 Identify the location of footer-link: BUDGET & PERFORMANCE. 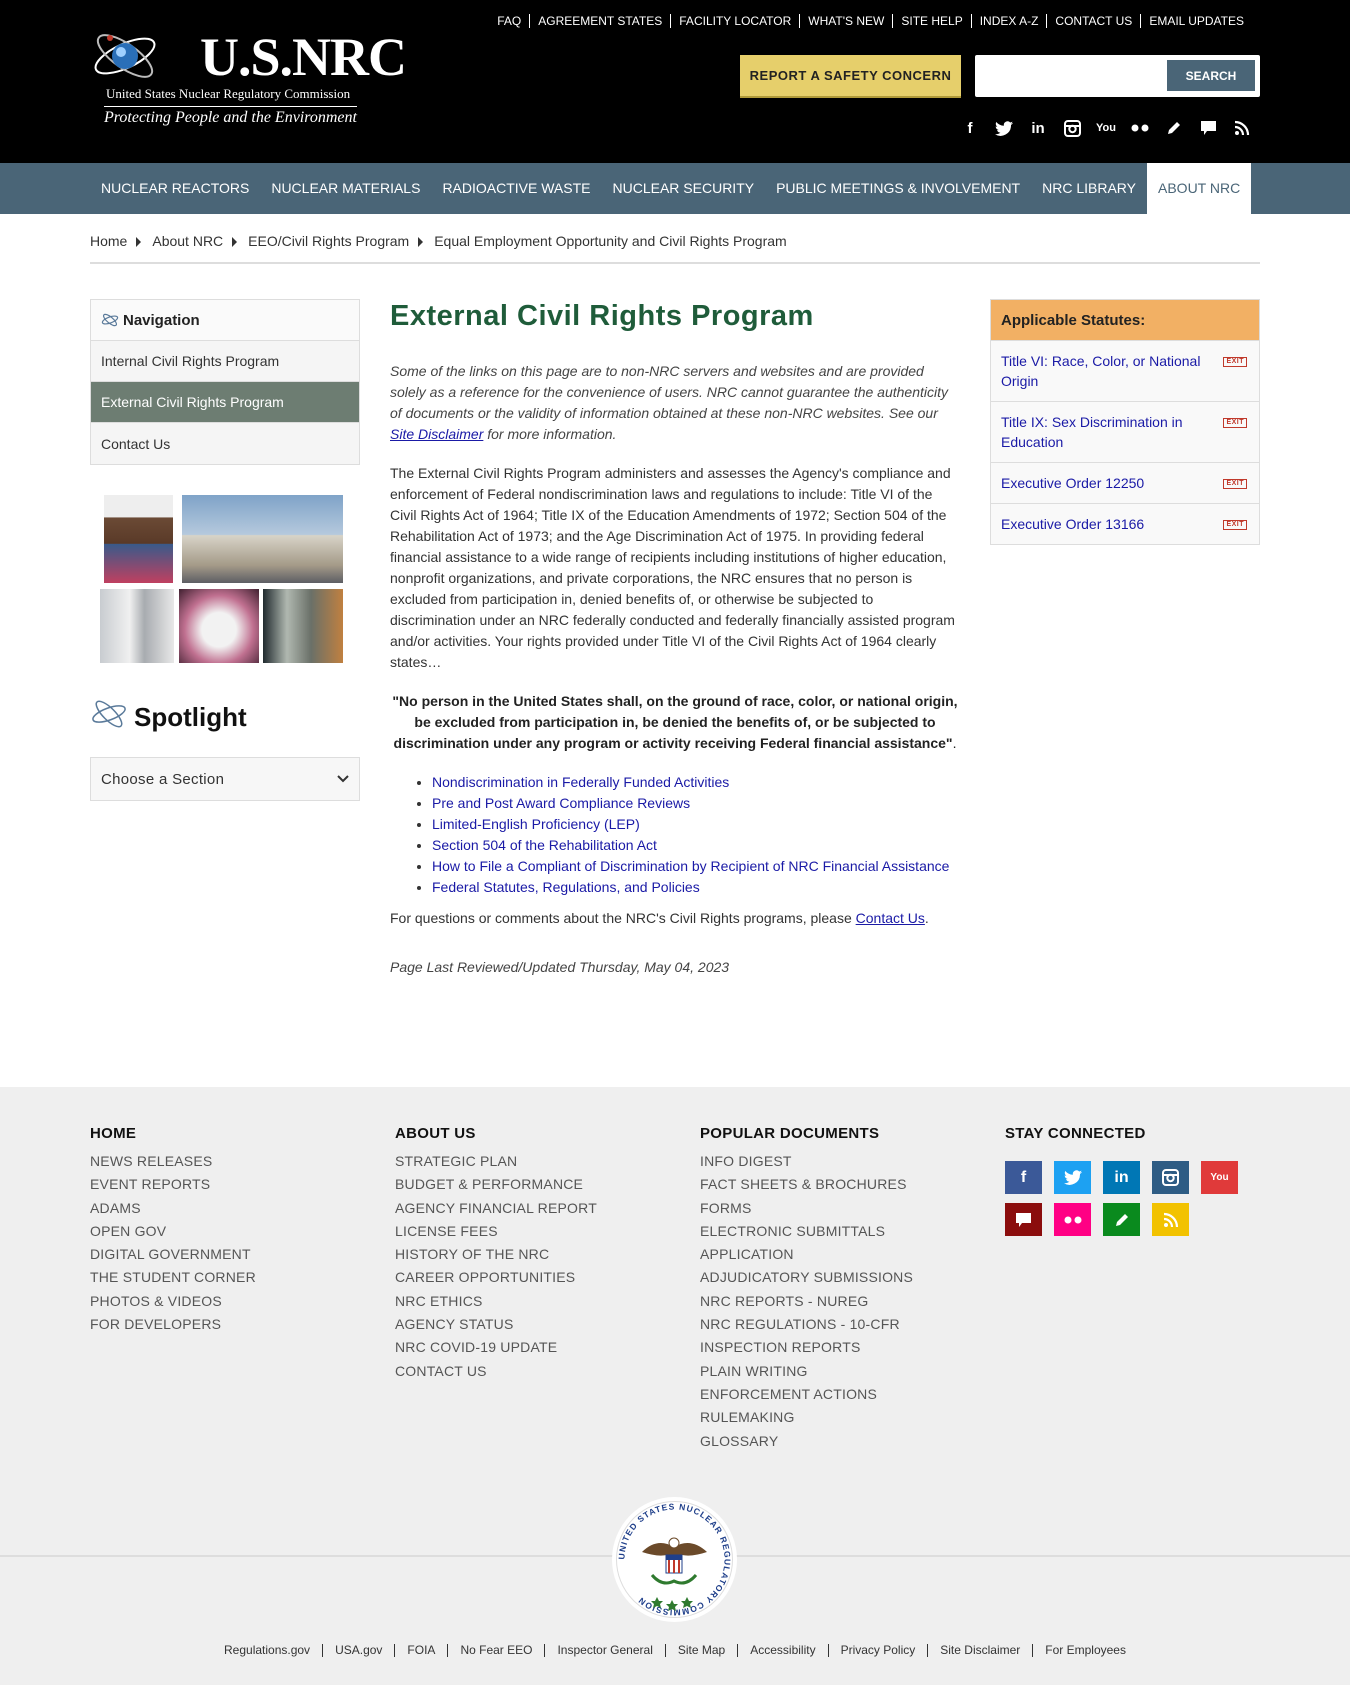
(535, 1184).